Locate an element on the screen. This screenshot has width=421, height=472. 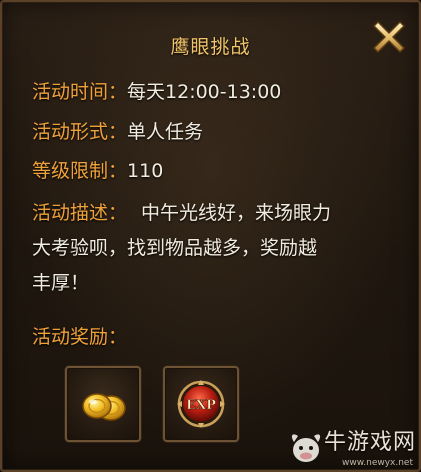
activity-form-value: 单人任务 is located at coordinates (165, 132).